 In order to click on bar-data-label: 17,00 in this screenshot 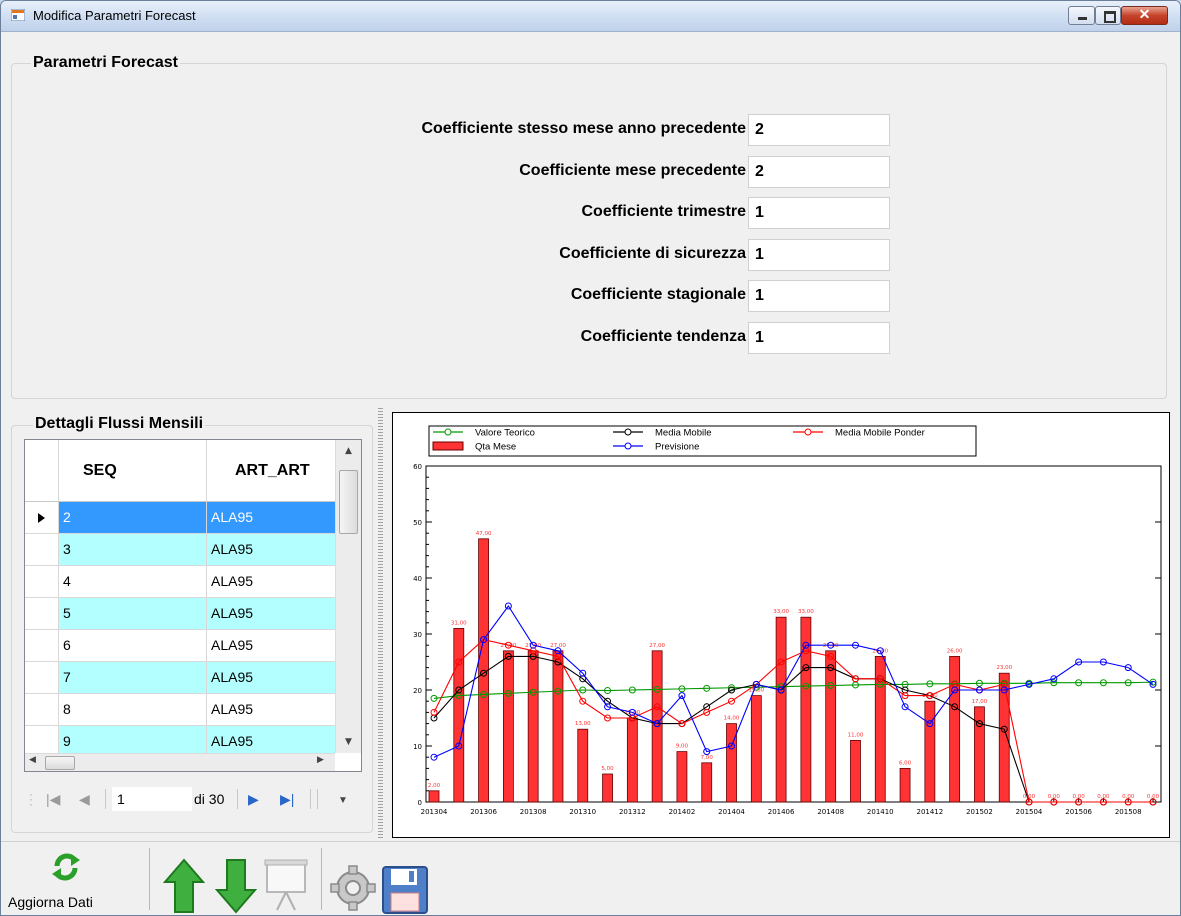, I will do `click(980, 702)`.